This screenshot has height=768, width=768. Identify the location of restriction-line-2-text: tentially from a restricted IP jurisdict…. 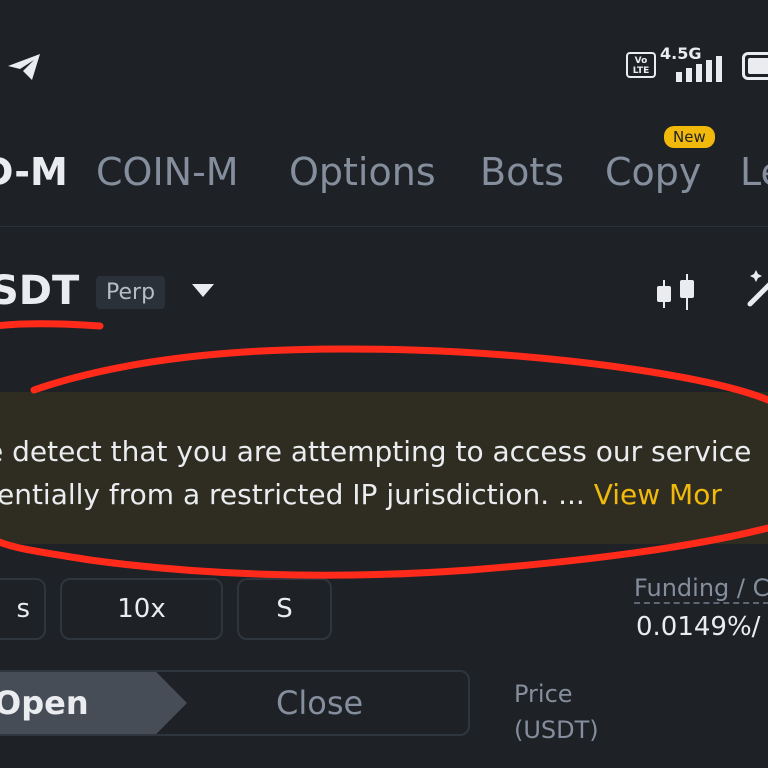
(297, 494).